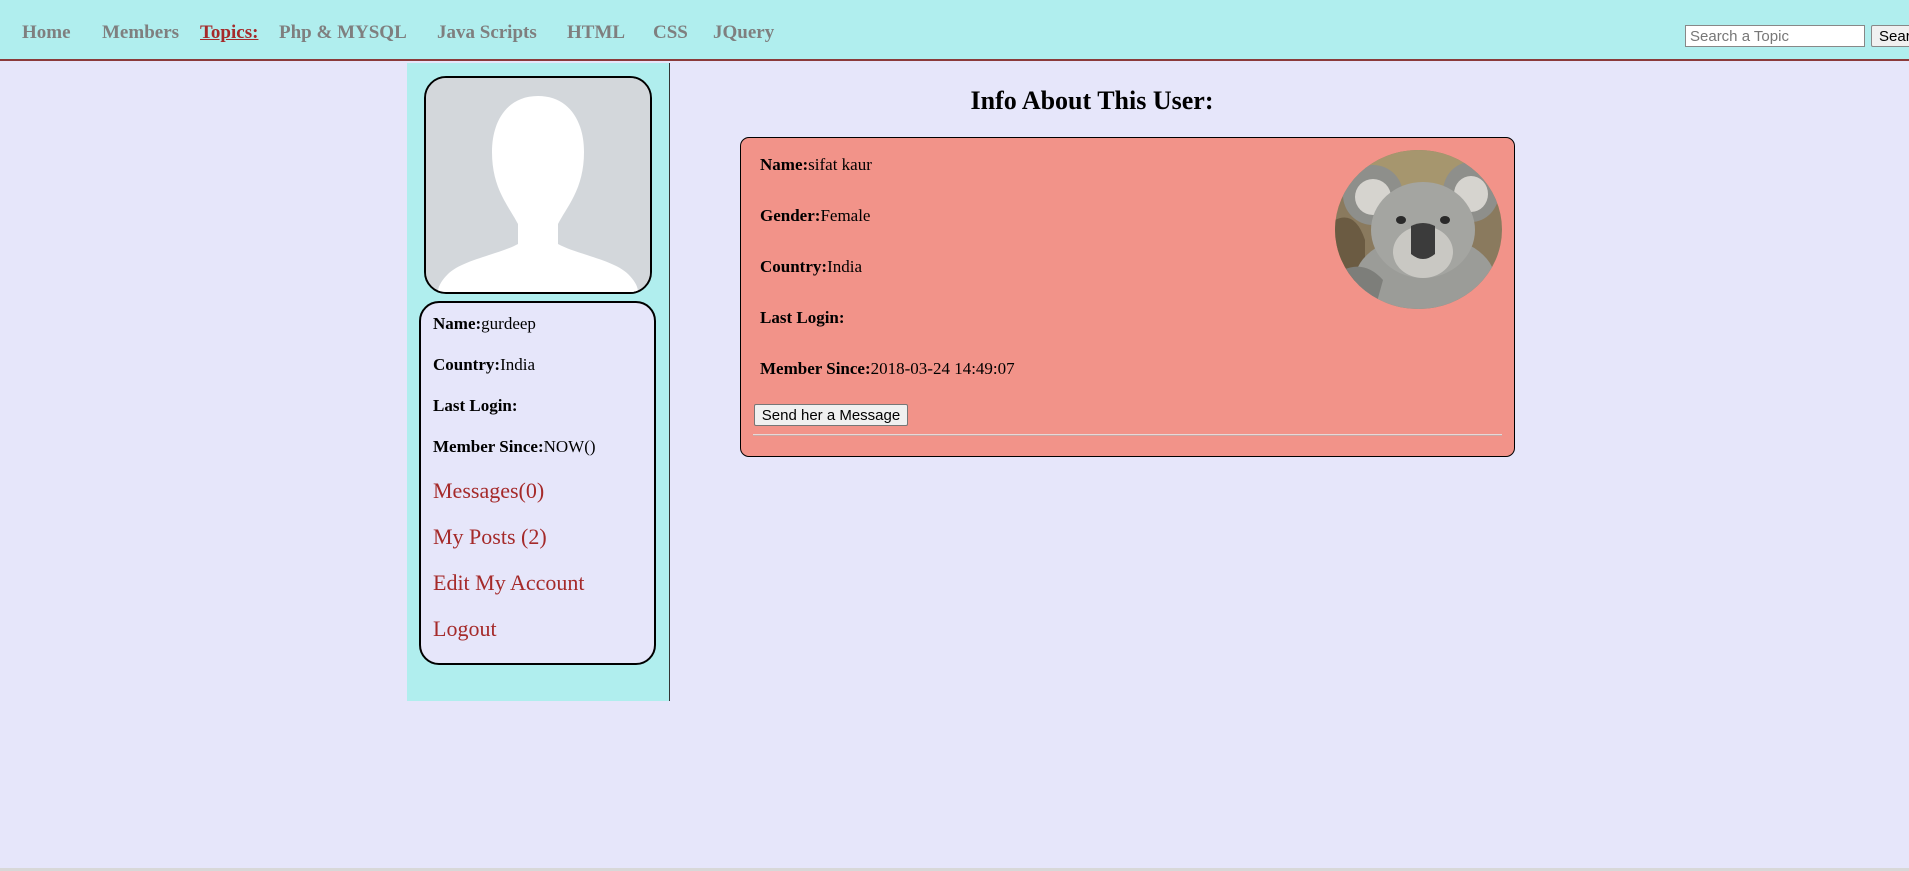 The image size is (1909, 871). I want to click on nav-link-members: Members, so click(140, 33).